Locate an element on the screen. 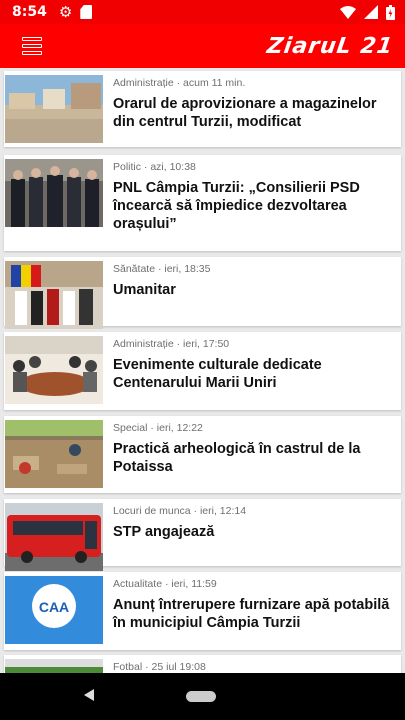  battery-icon is located at coordinates (390, 12).